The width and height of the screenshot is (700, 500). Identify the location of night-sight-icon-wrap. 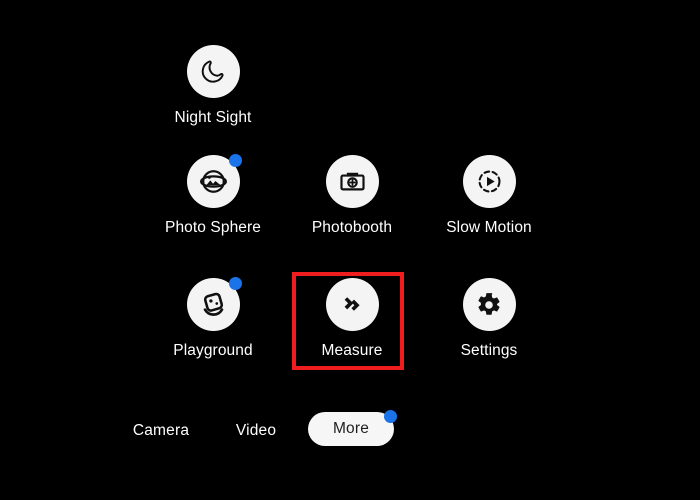
(213, 71).